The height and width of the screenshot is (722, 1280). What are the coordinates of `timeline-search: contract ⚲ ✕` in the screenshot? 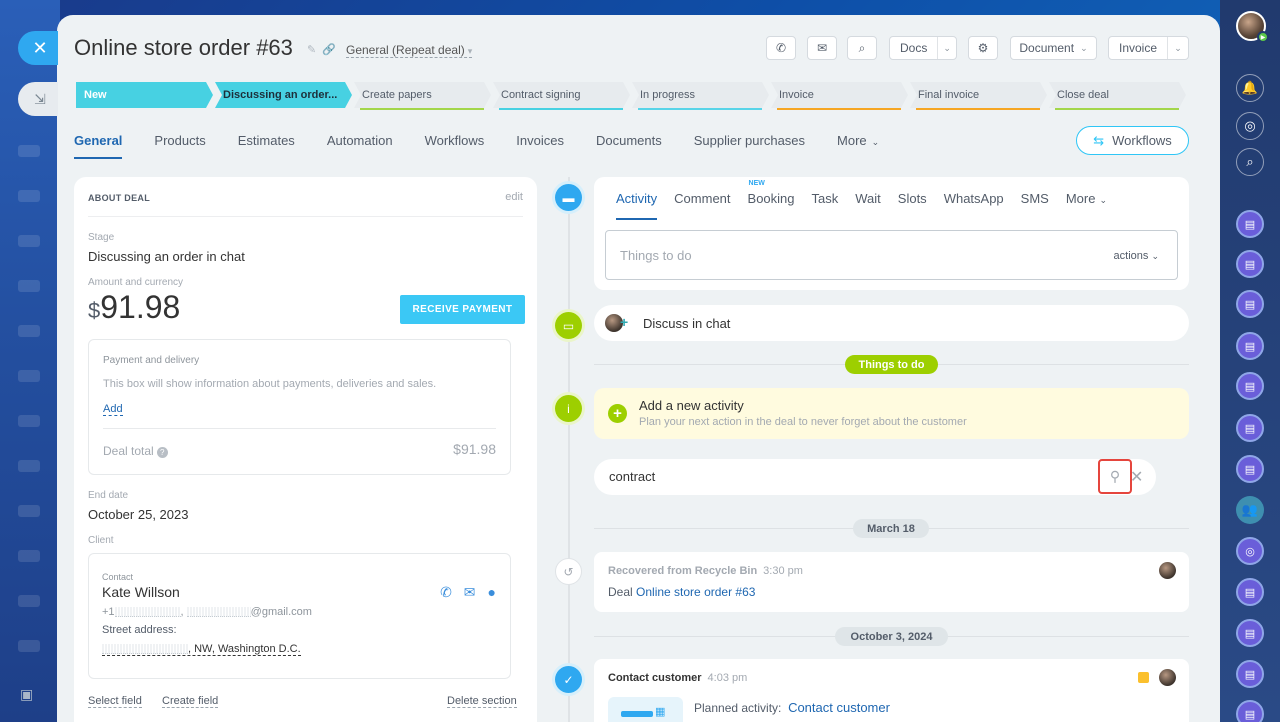 It's located at (875, 477).